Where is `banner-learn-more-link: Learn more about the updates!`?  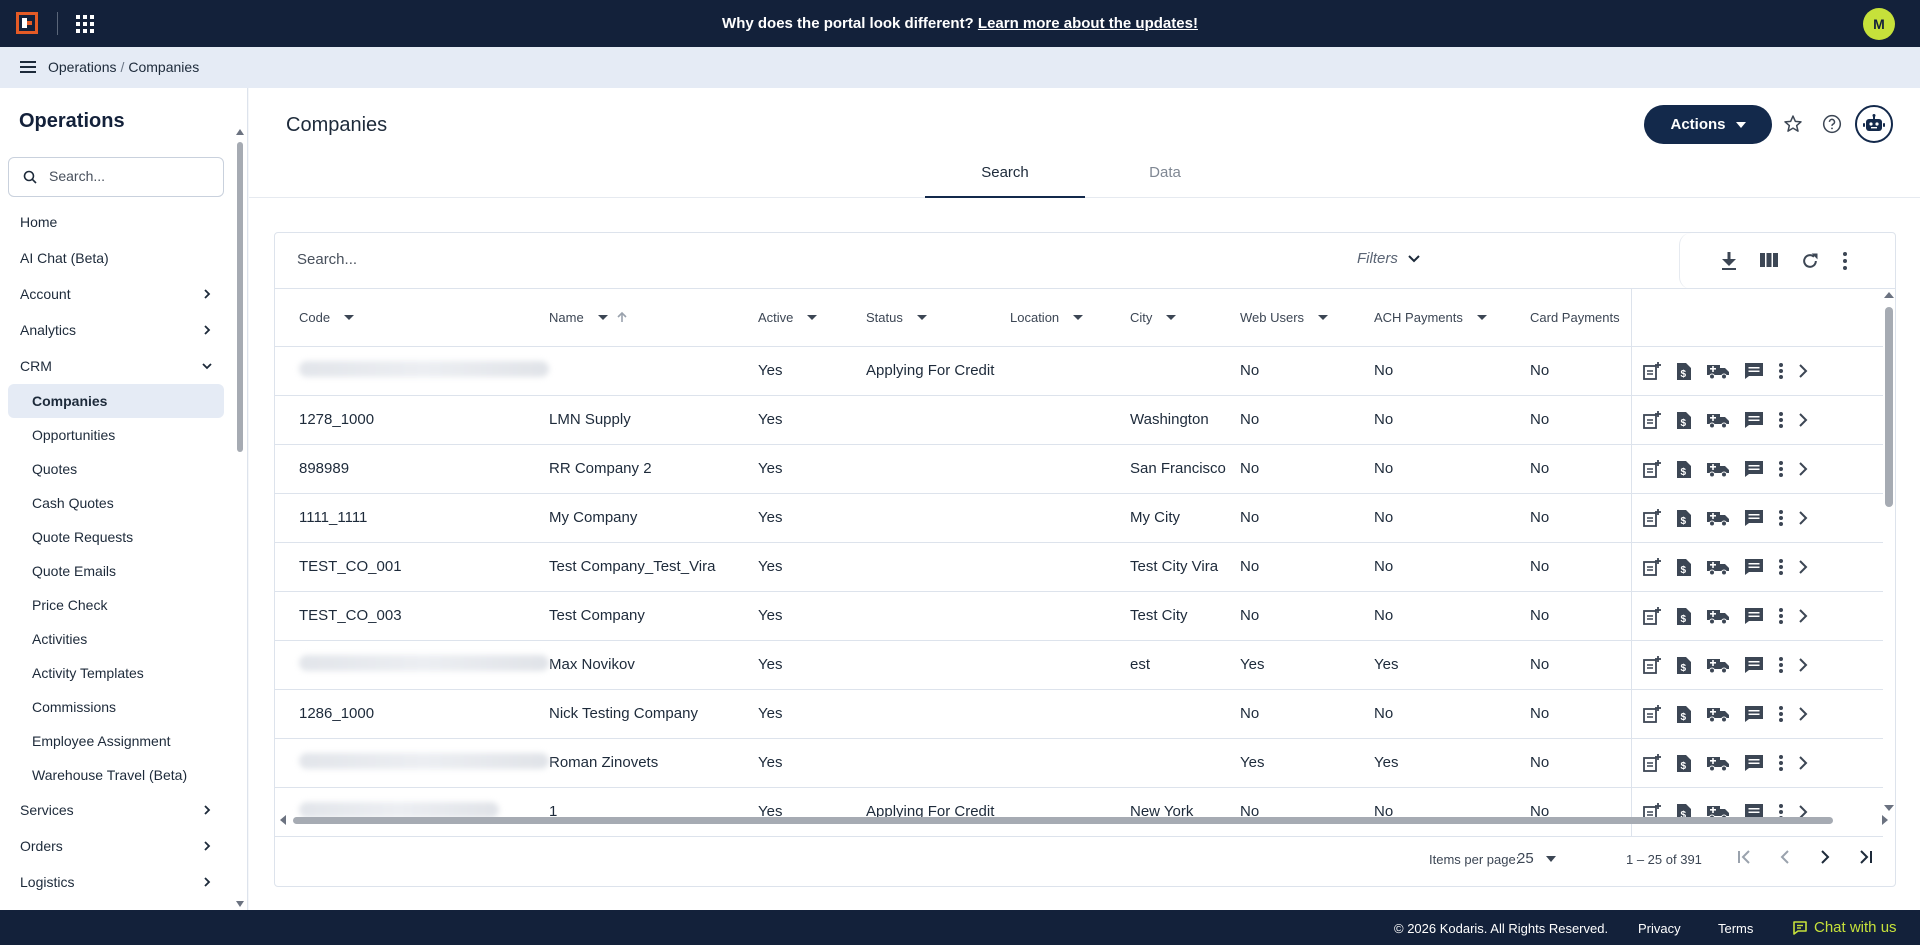
banner-learn-more-link: Learn more about the updates! is located at coordinates (1088, 23).